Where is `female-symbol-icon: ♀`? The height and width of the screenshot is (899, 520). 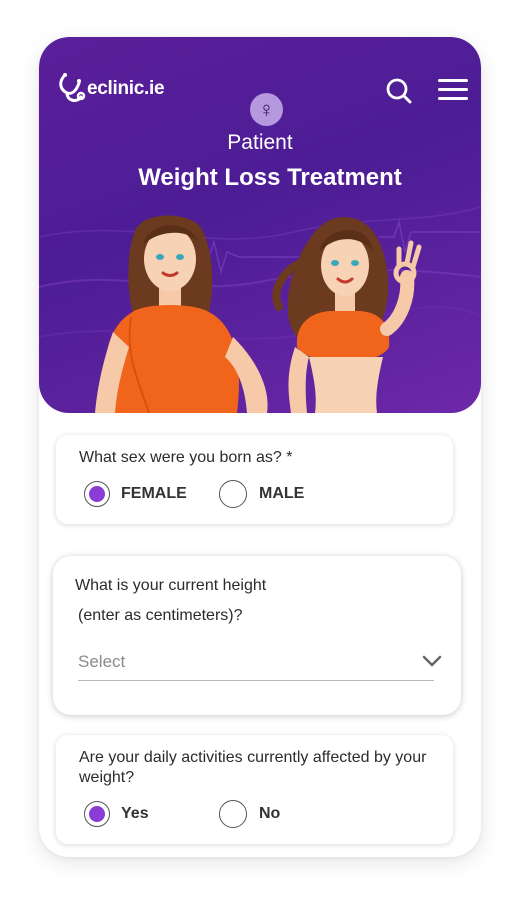
female-symbol-icon: ♀ is located at coordinates (266, 109).